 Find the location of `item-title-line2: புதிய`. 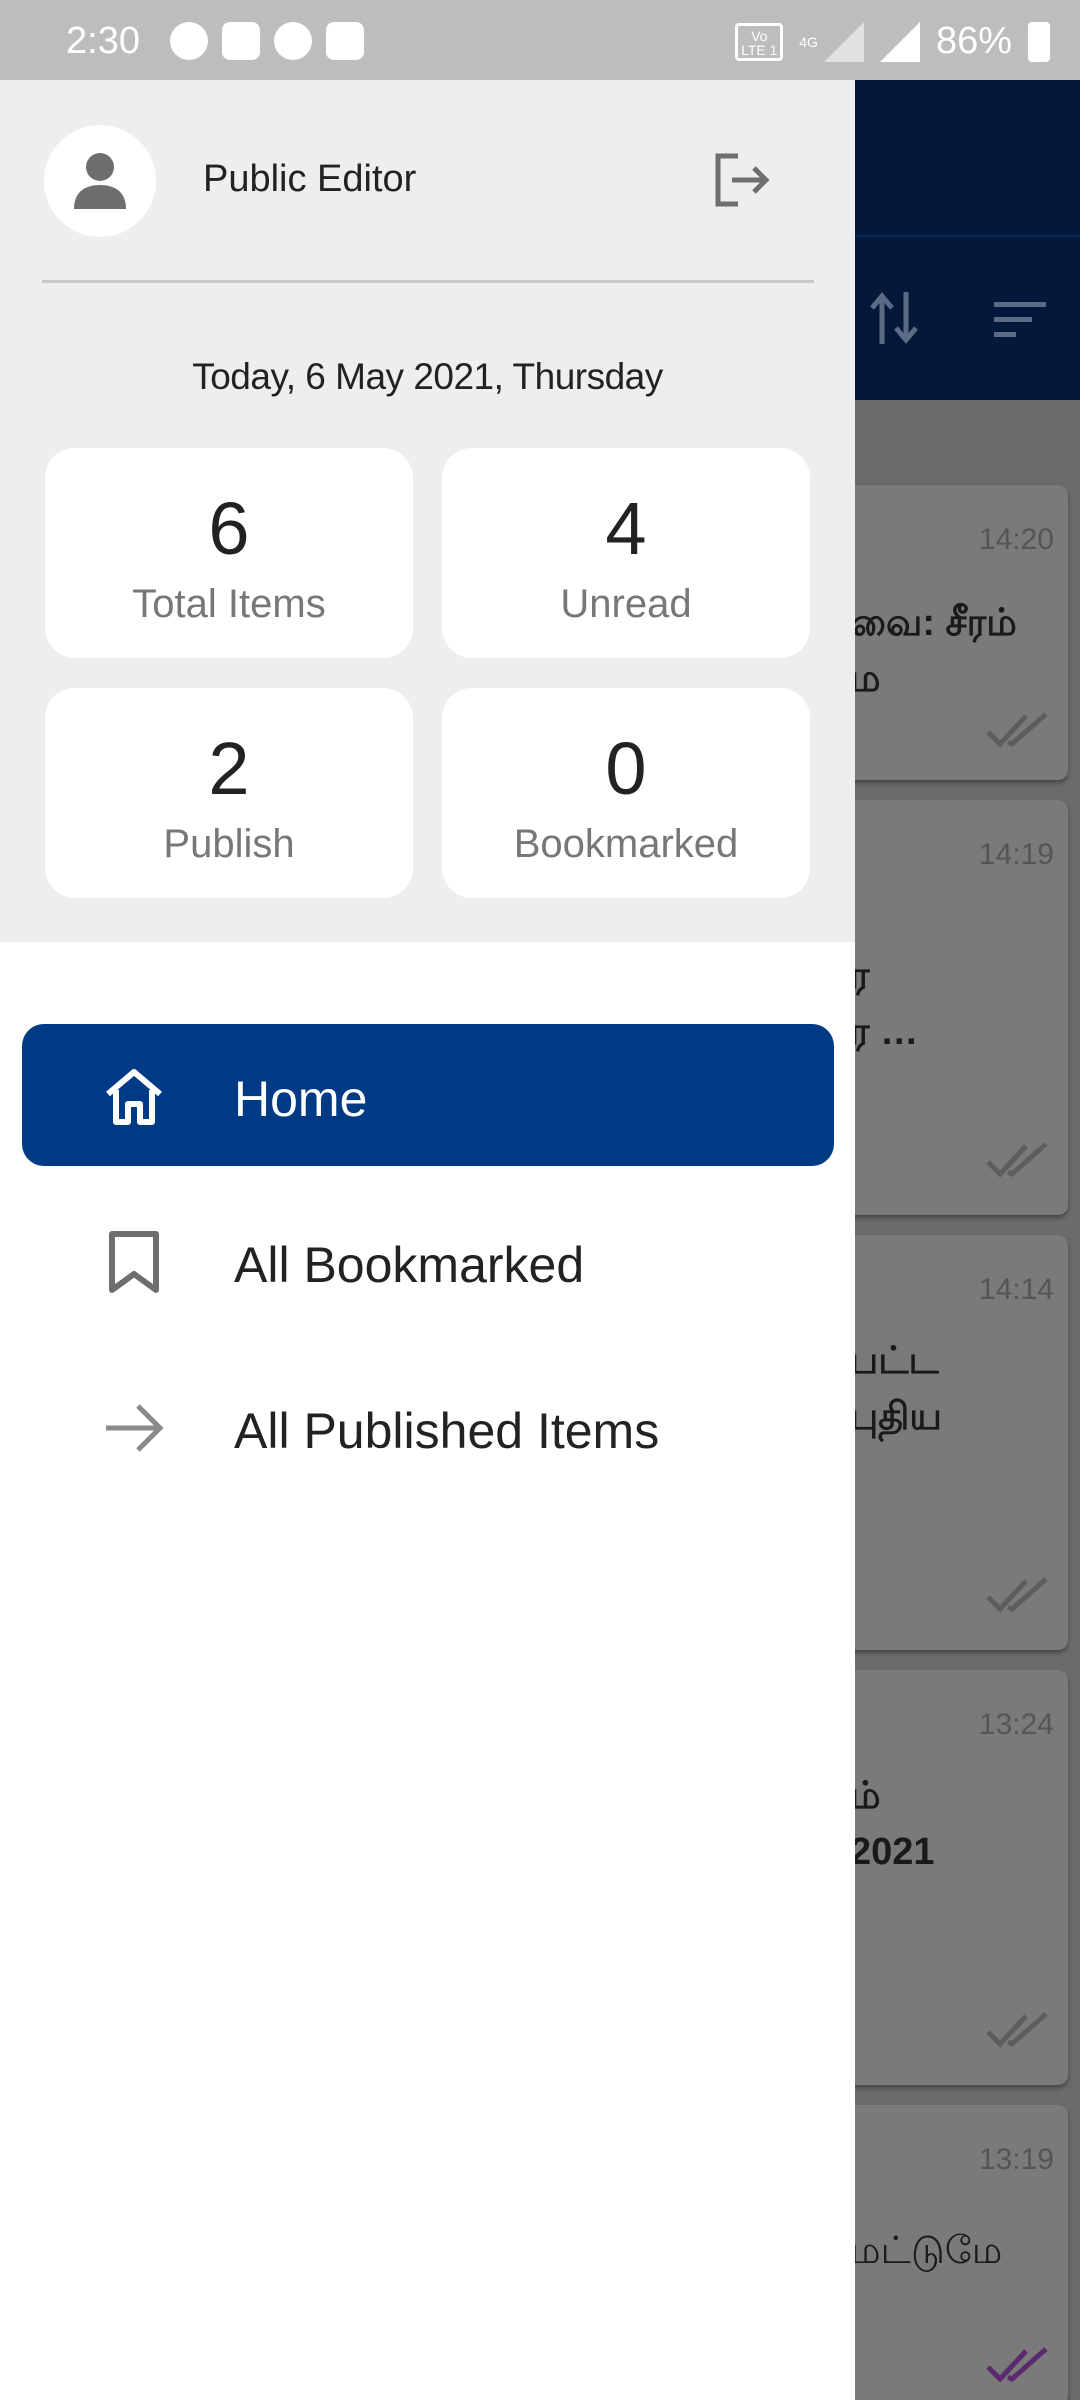

item-title-line2: புதிய is located at coordinates (896, 1417).